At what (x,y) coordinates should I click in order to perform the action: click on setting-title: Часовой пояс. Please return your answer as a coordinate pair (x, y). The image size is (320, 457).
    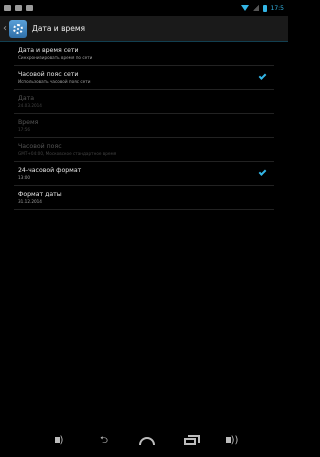
    Looking at the image, I should click on (40, 146).